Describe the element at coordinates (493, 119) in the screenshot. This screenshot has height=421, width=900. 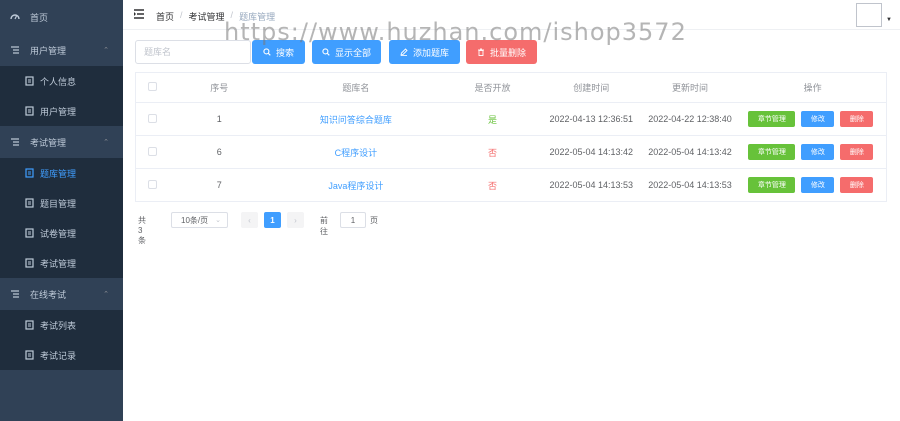
I see `cell-open-status: 是` at that location.